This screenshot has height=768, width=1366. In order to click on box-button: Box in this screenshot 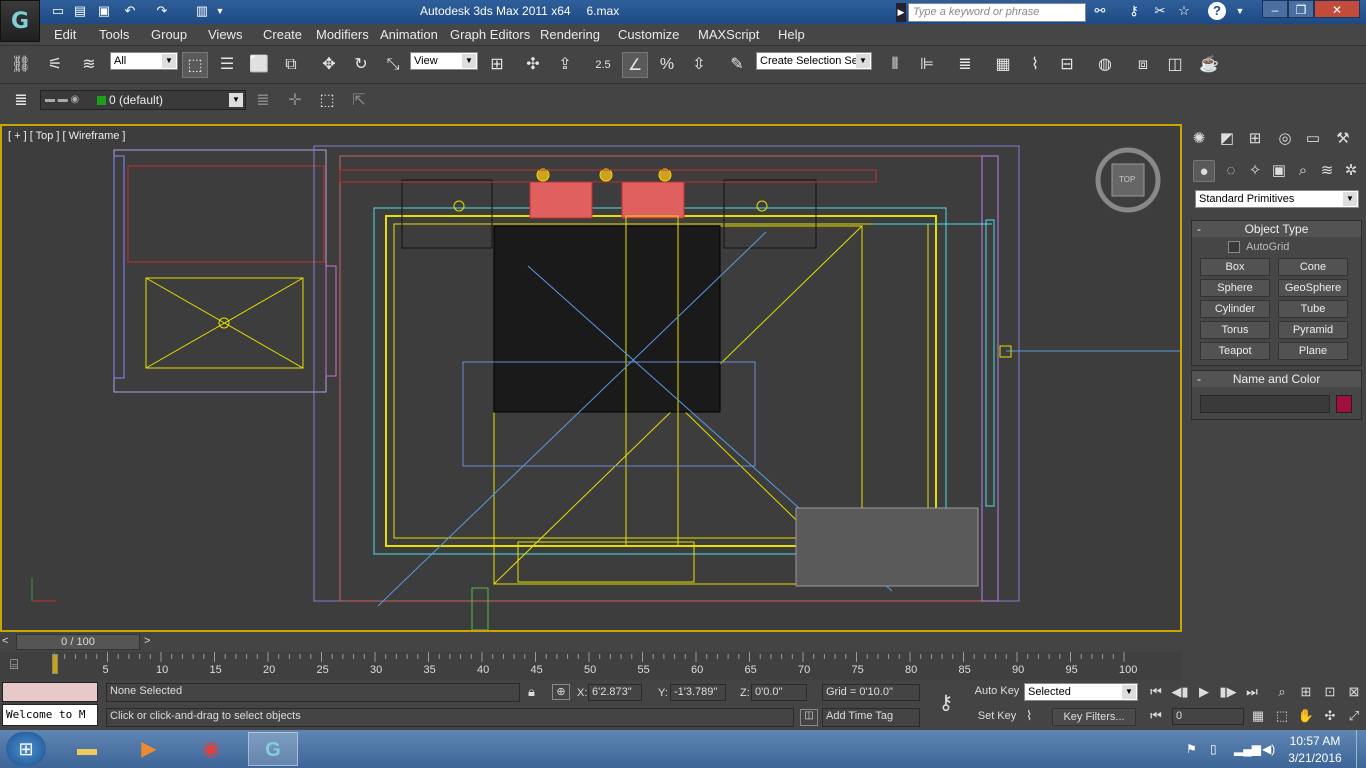, I will do `click(1235, 267)`.